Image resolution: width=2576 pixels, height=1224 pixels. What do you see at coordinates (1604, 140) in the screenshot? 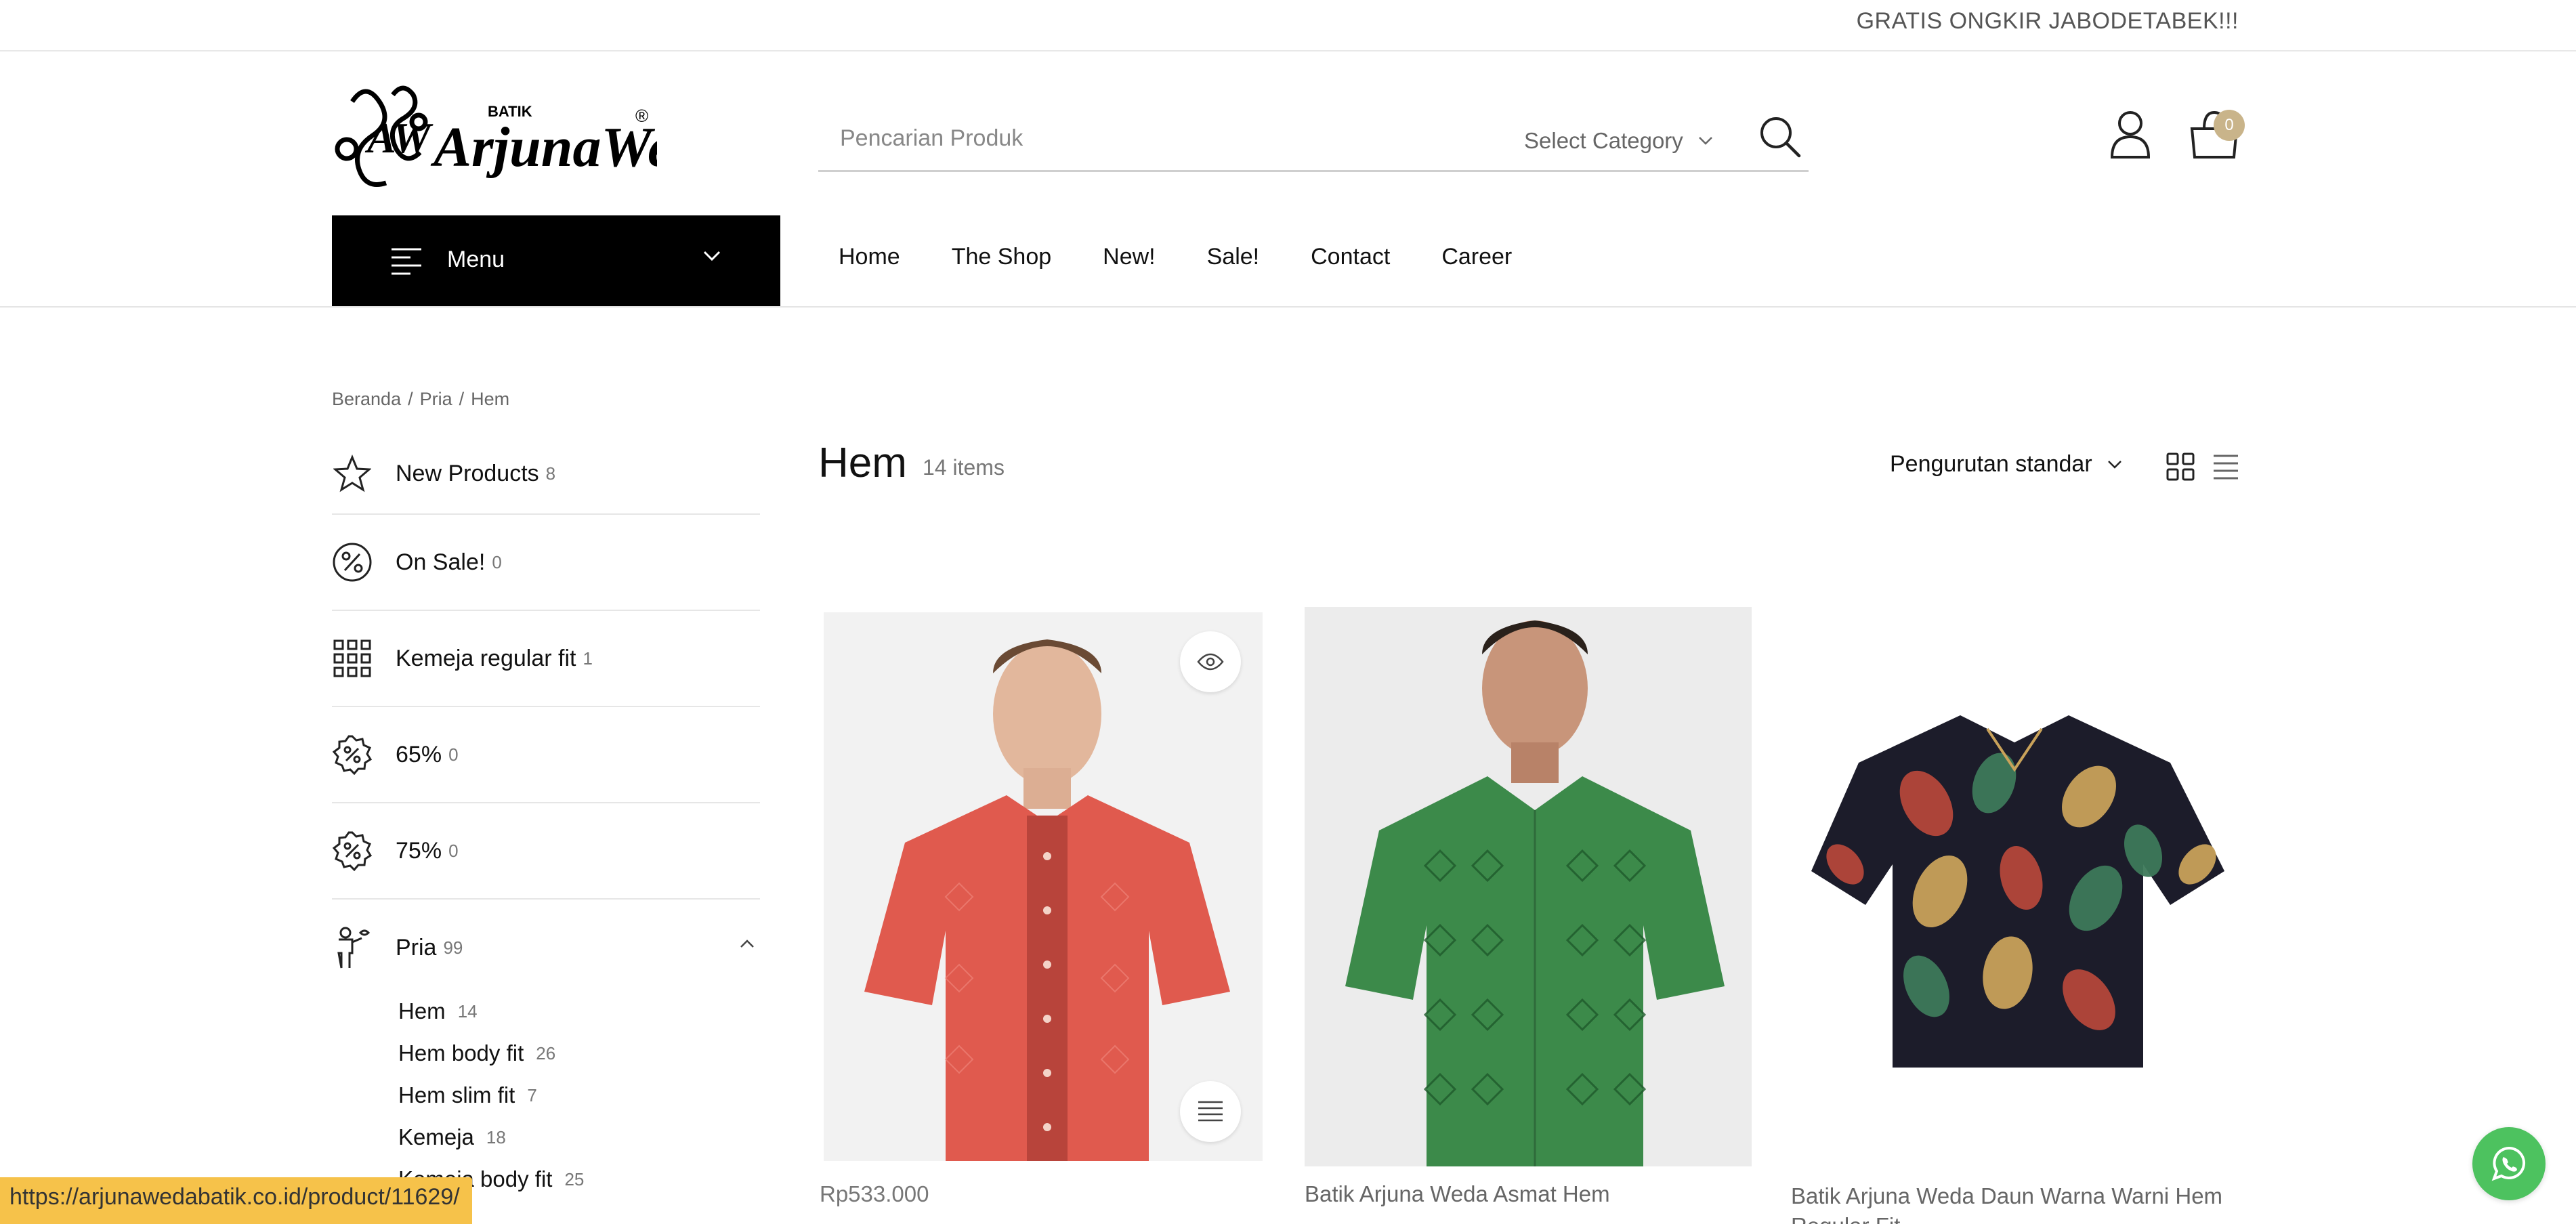
I see `category-select-label: Select Category` at bounding box center [1604, 140].